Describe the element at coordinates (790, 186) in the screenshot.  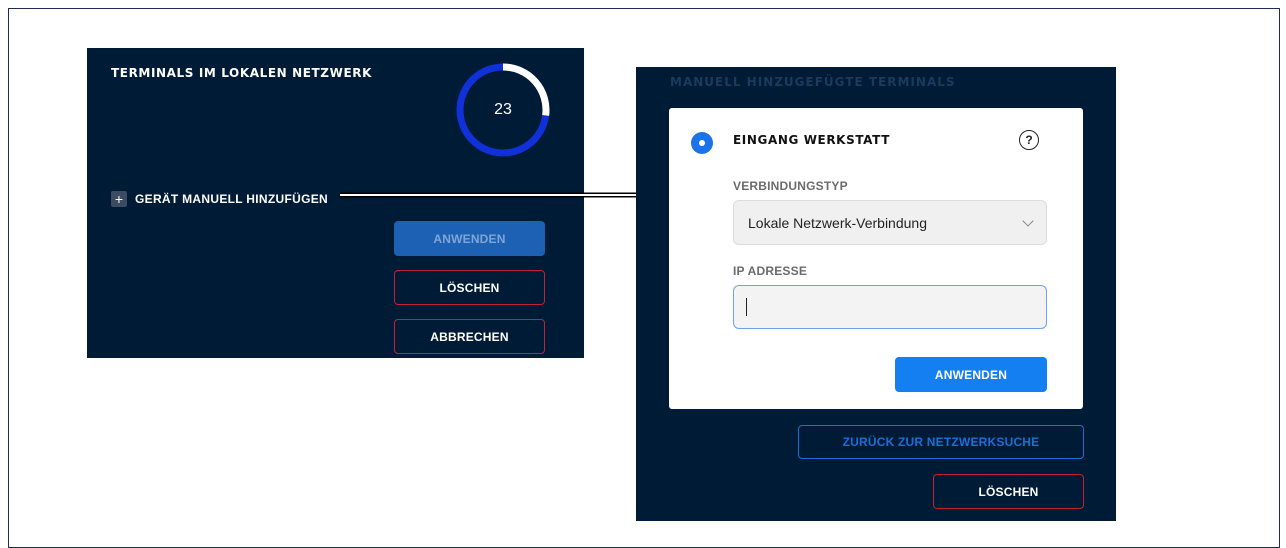
I see `connection-type-label: VERBINDUNGSTYP` at that location.